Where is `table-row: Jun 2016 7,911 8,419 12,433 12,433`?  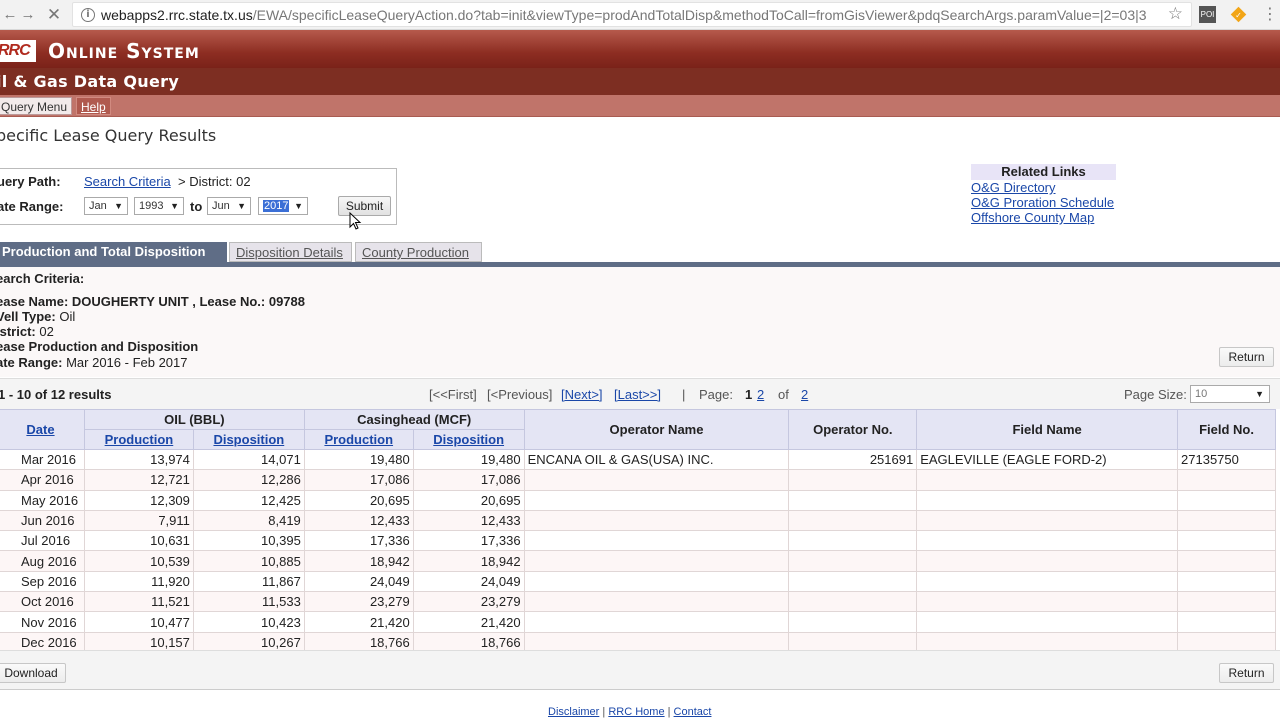
table-row: Jun 2016 7,911 8,419 12,433 12,433 is located at coordinates (638, 520).